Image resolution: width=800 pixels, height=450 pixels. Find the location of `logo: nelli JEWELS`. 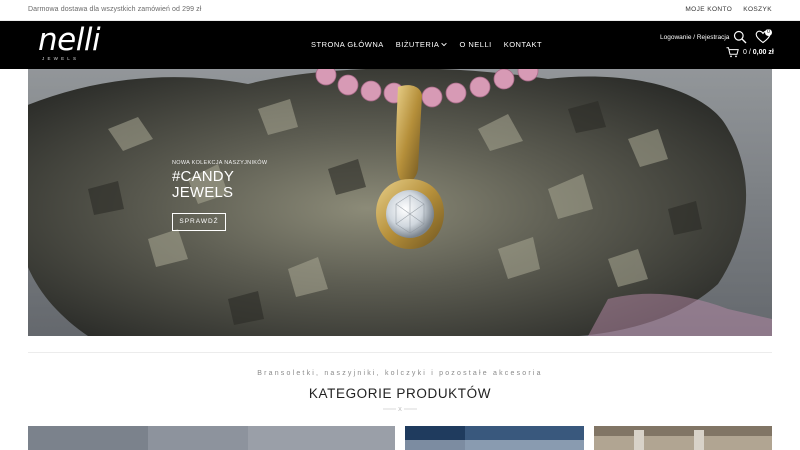

logo: nelli JEWELS is located at coordinates (69, 43).